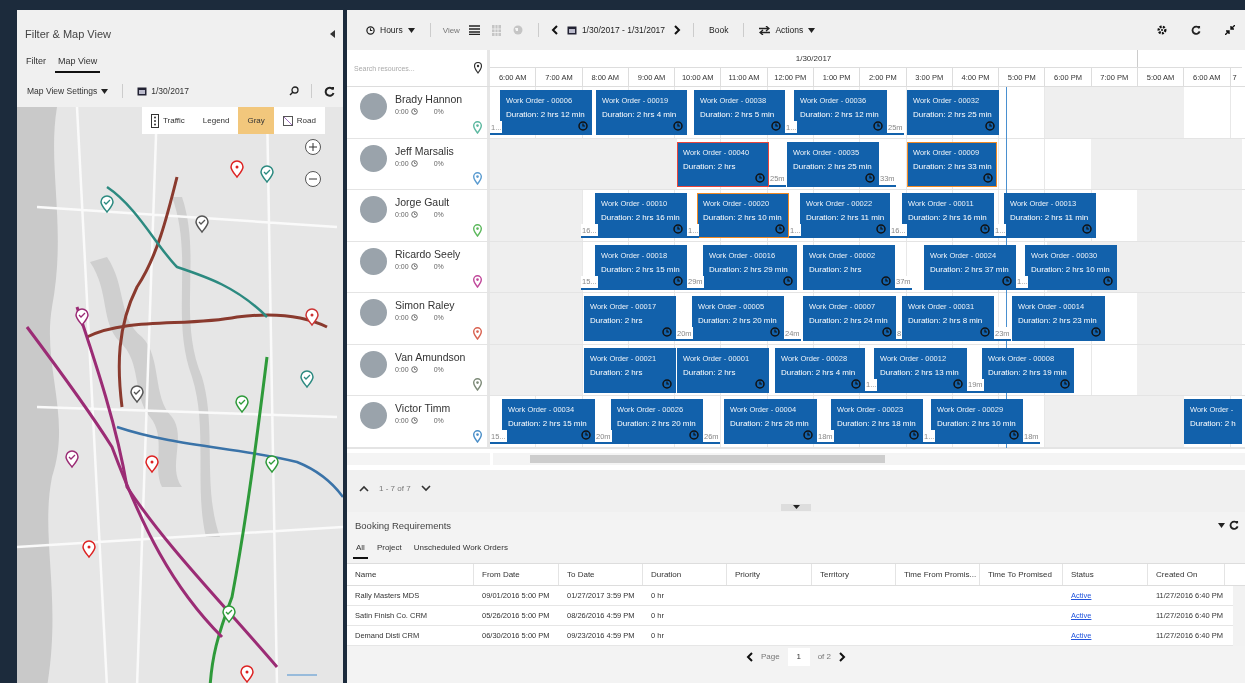 This screenshot has height=683, width=1245. What do you see at coordinates (451, 30) in the screenshot?
I see `view-label: View` at bounding box center [451, 30].